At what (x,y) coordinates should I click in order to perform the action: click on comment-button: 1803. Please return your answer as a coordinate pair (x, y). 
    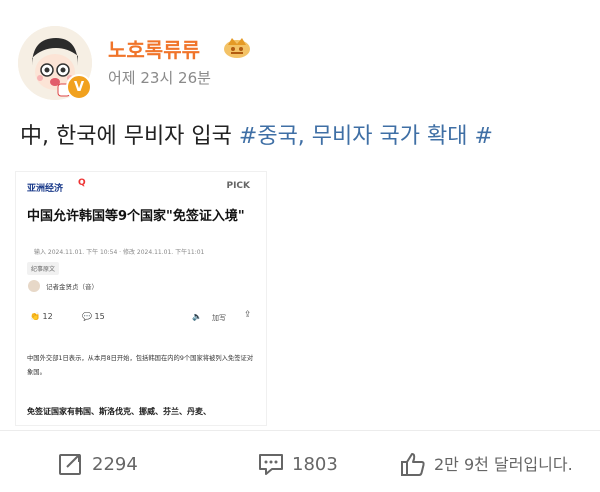
    Looking at the image, I should click on (298, 464).